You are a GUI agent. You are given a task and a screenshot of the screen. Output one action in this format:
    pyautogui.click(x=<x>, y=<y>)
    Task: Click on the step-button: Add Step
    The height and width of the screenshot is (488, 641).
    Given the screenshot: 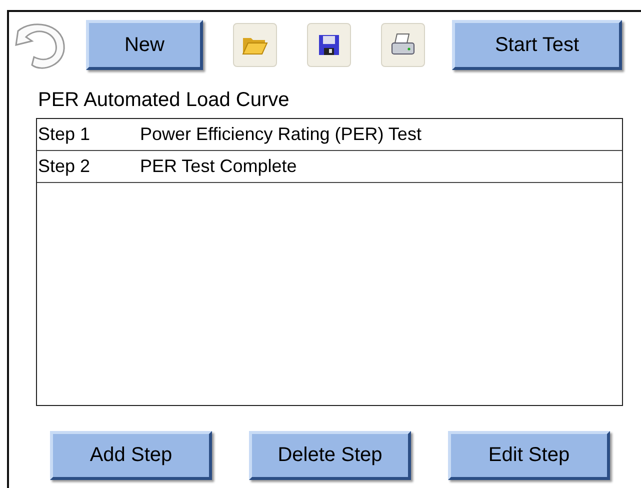 What is the action you would take?
    pyautogui.click(x=131, y=455)
    